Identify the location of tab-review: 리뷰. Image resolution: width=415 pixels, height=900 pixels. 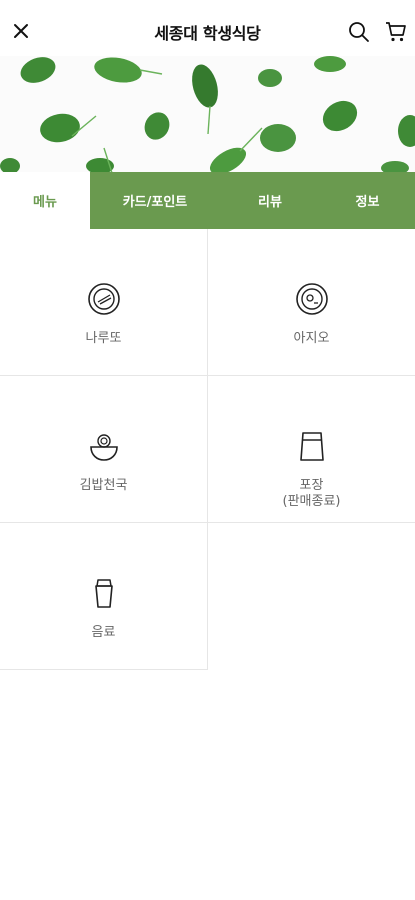
(270, 200).